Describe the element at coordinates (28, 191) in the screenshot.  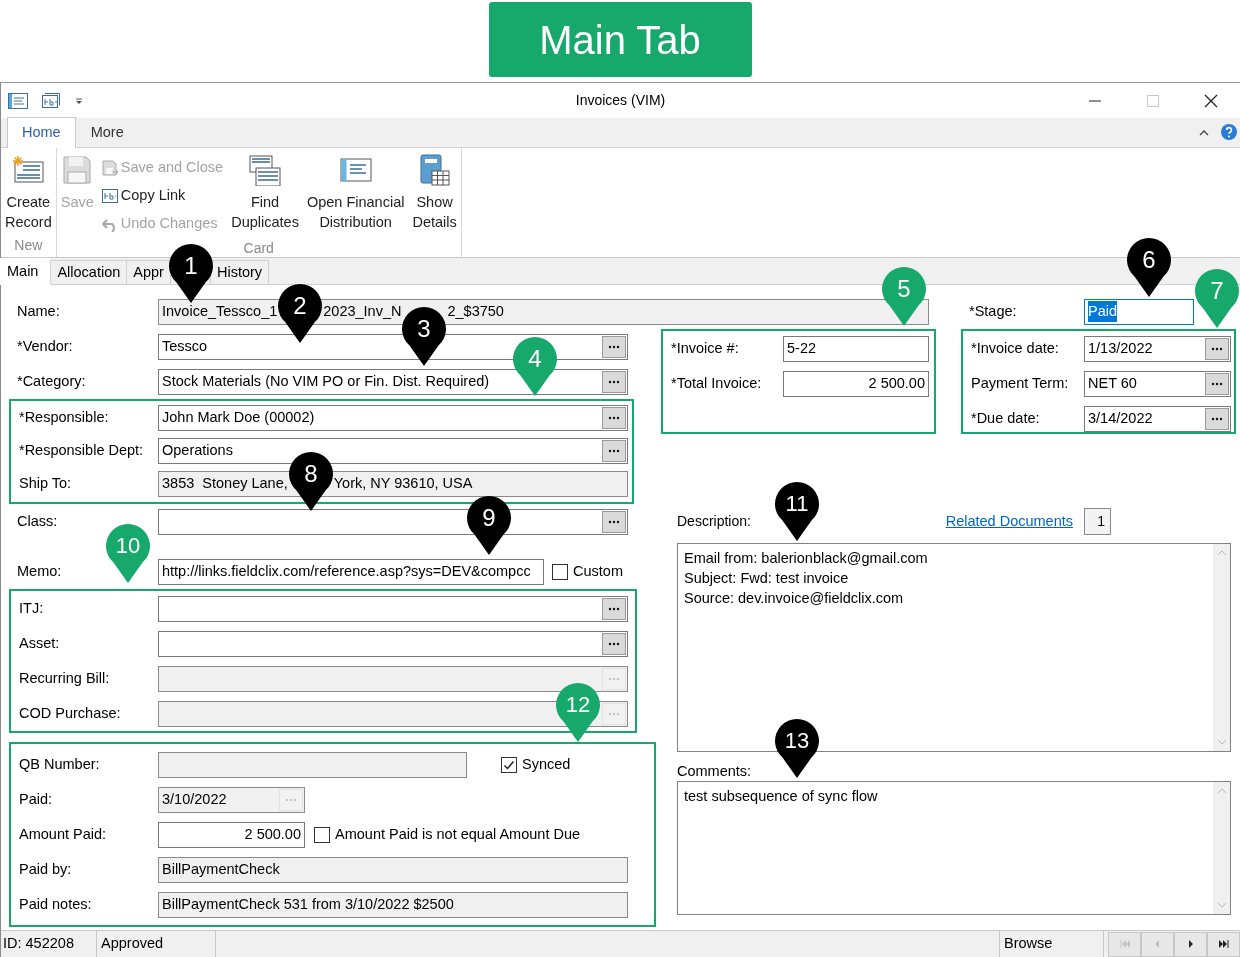
I see `ribbon-button: Create Record` at that location.